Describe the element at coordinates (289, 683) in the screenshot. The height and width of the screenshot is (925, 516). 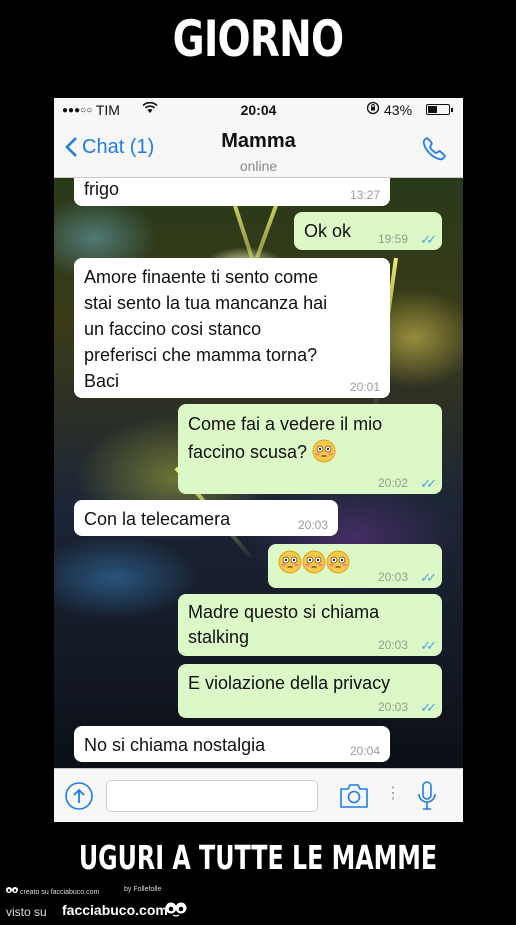
I see `message-text: E violazione della privacy` at that location.